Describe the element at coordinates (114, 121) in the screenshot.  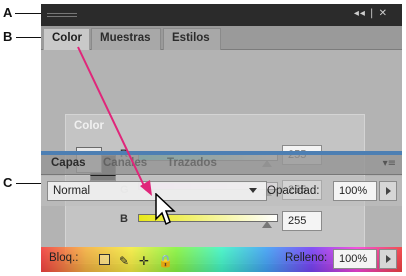
I see `drag-arrow` at that location.